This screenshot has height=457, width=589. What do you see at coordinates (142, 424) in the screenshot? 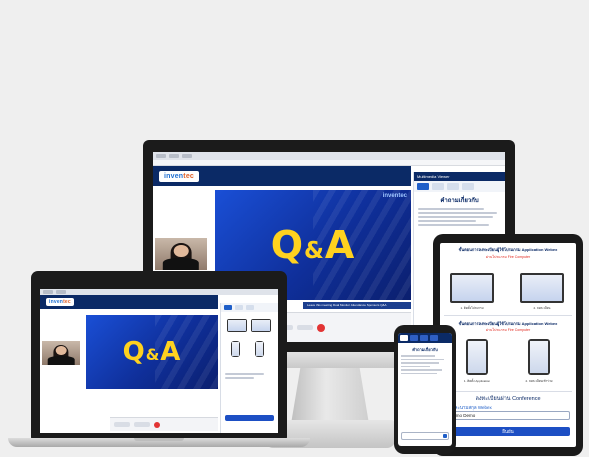
I see `video-button` at bounding box center [142, 424].